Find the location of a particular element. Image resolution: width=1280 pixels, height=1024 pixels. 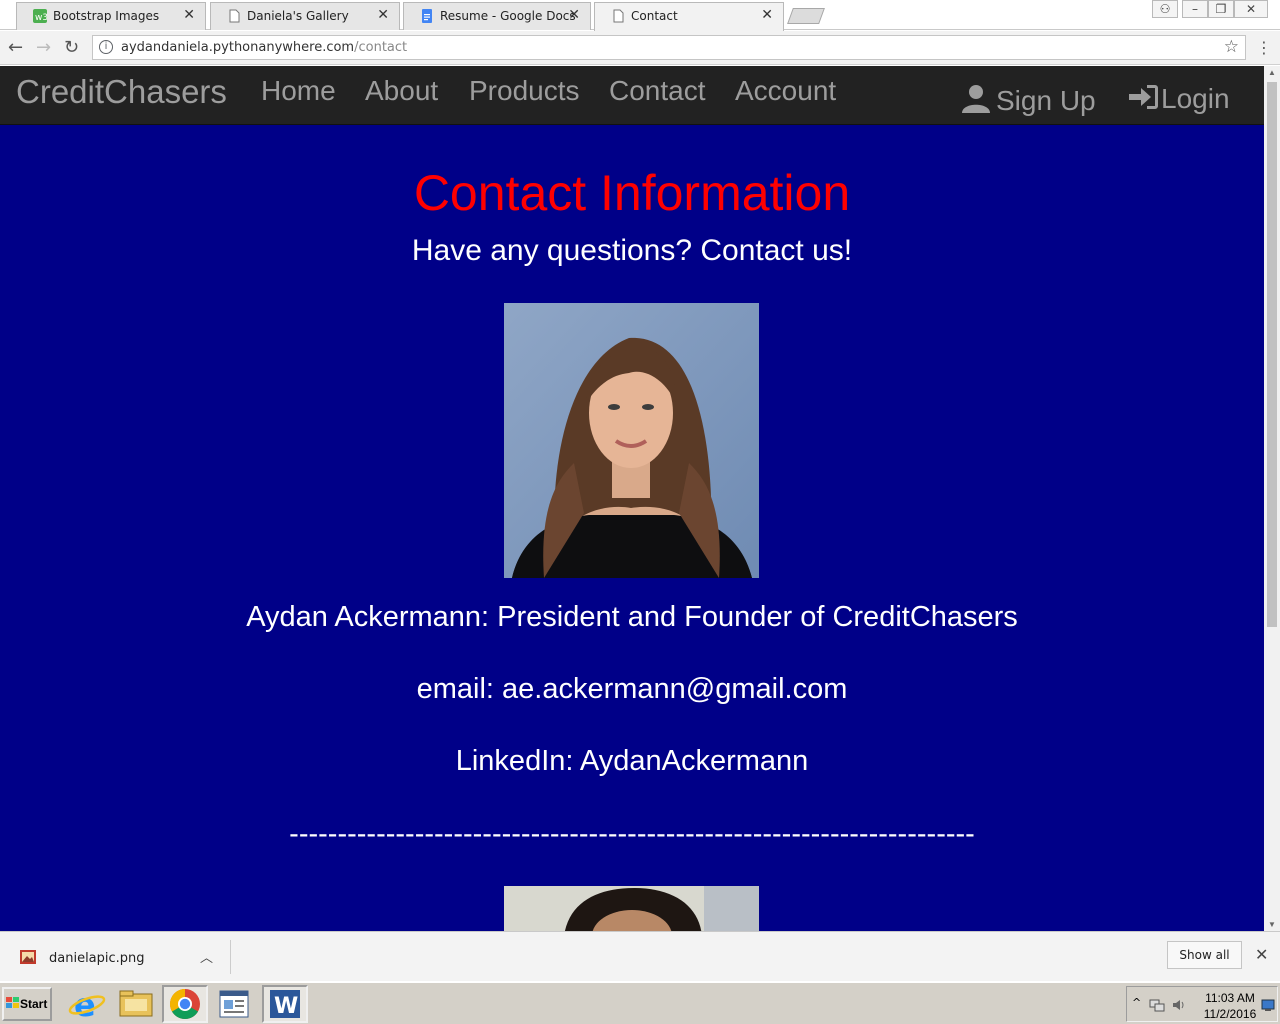

site-brand: CreditChasers is located at coordinates (121, 92).